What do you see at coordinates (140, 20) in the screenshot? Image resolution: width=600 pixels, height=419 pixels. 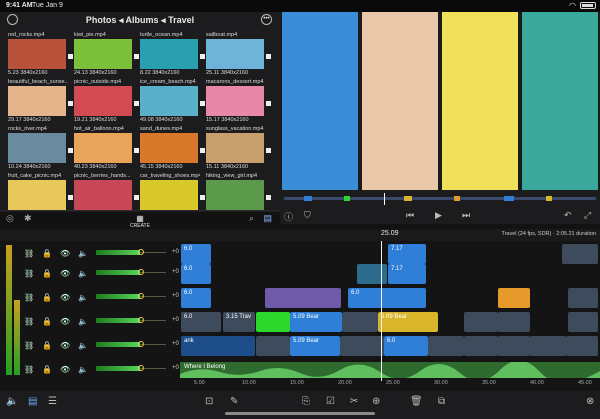 I see `breadcrumb: Photos ◂ Albums ◂ Travel` at bounding box center [140, 20].